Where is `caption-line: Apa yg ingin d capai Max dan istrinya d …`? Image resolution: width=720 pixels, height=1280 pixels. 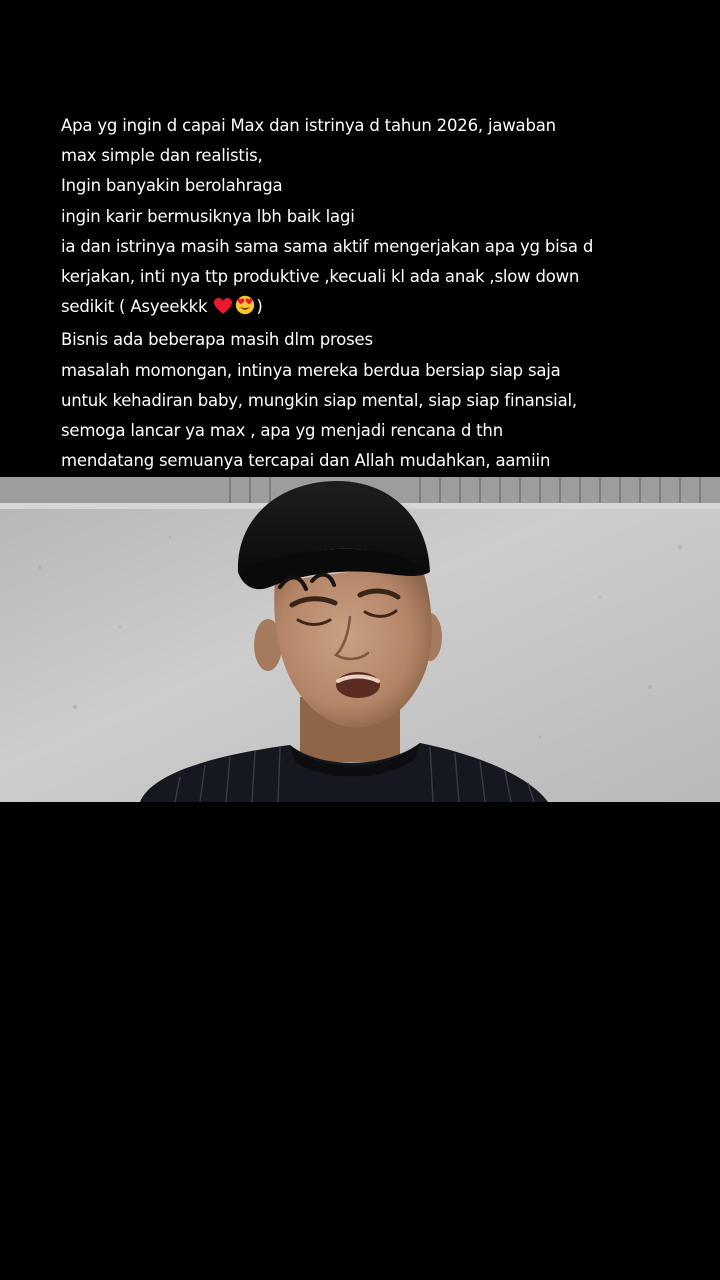
caption-line: Apa yg ingin d capai Max dan istrinya d … is located at coordinates (308, 125).